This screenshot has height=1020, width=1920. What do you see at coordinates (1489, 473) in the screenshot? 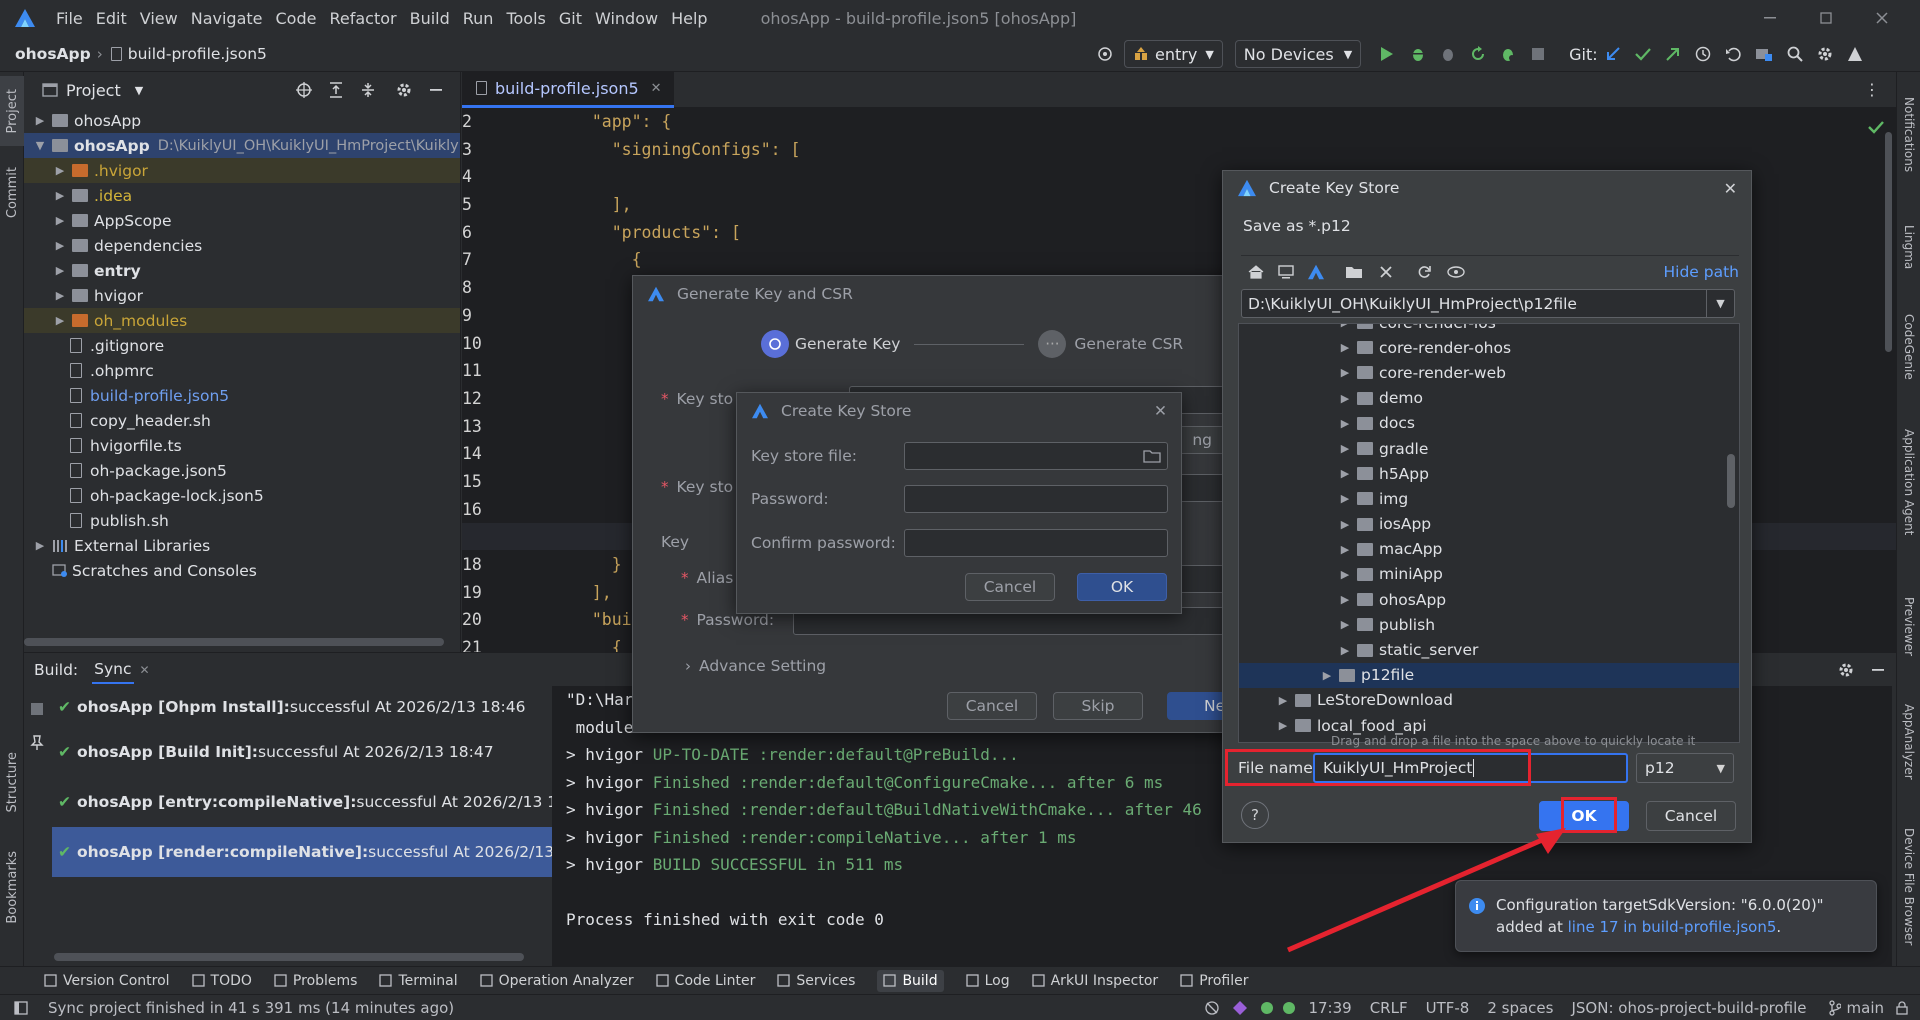
I see `folder-tree-item: ▶ h5App` at bounding box center [1489, 473].